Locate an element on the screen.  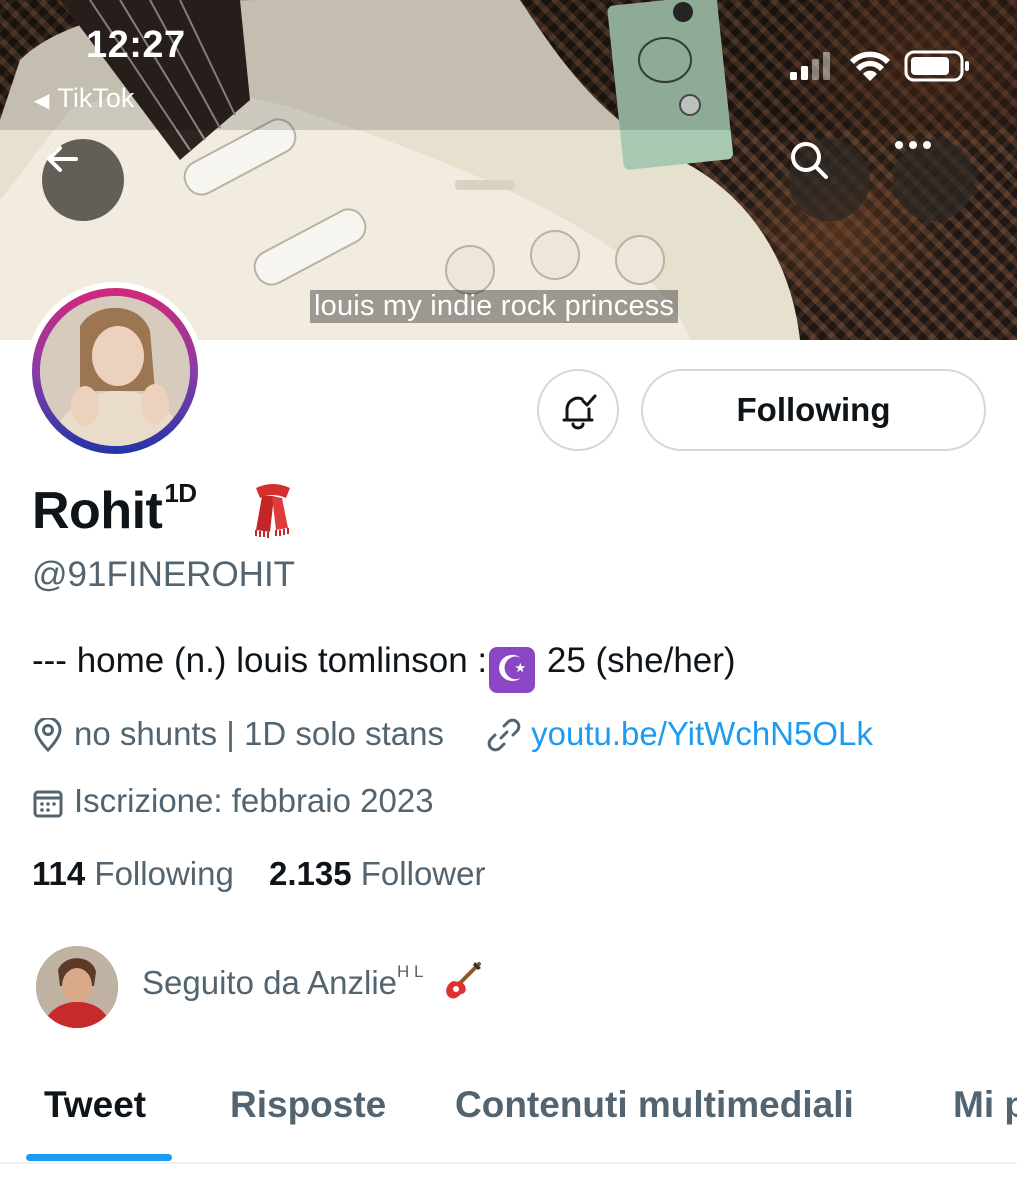
bell-check-icon is located at coordinates (579, 412).